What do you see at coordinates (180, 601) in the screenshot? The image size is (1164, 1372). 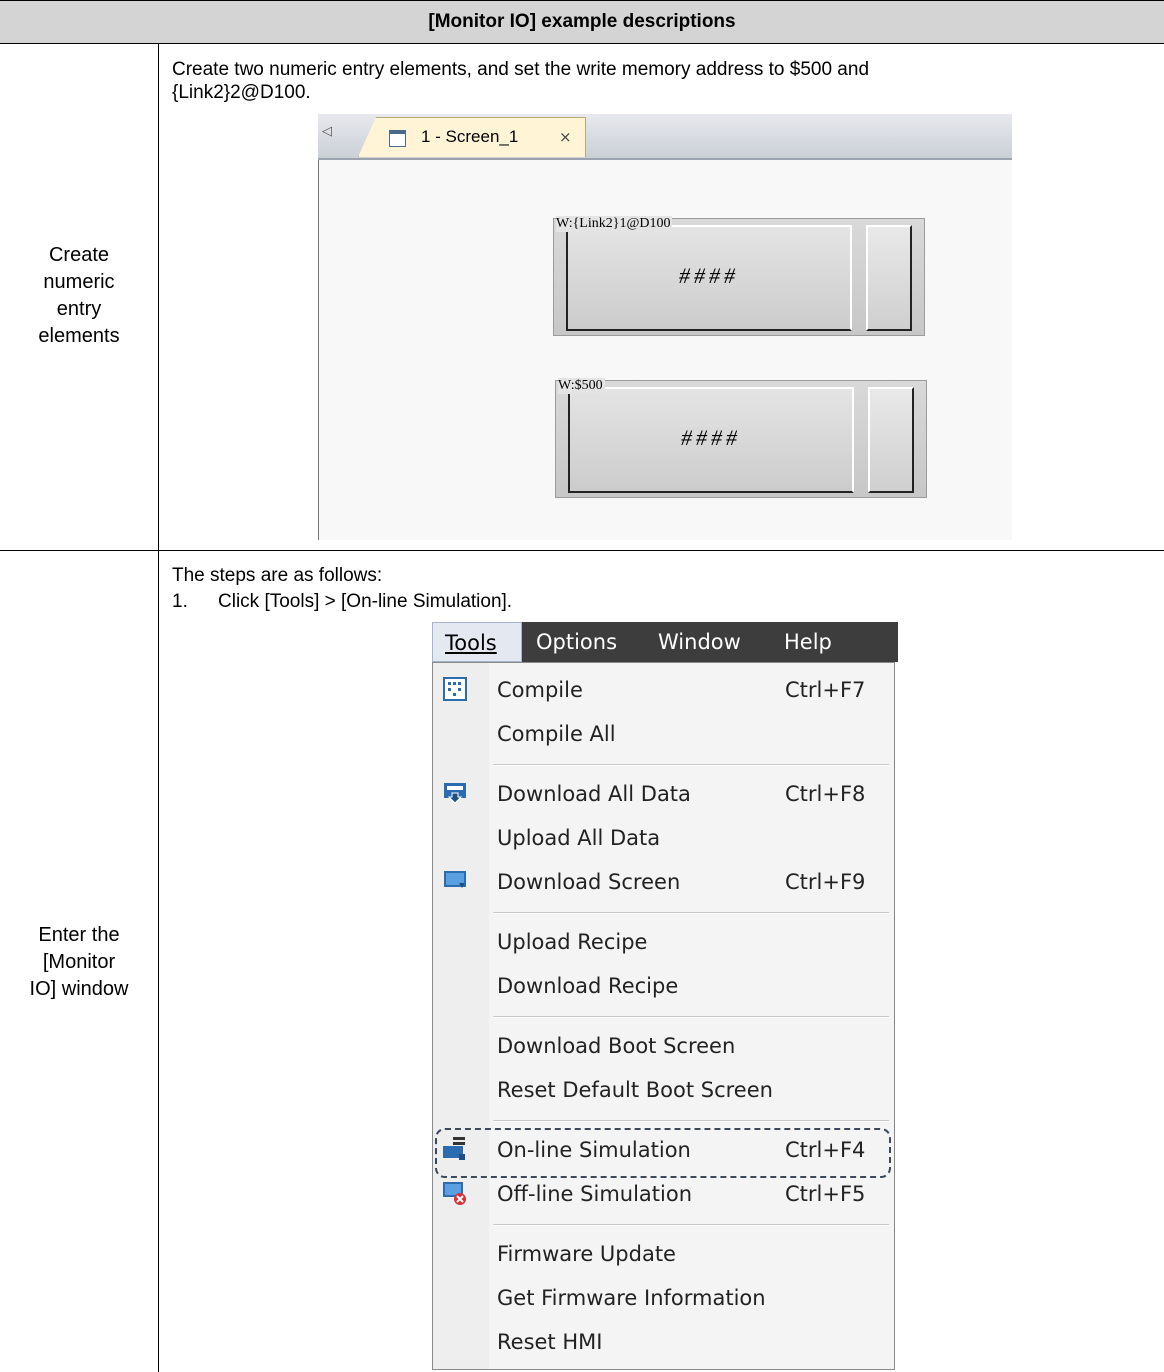 I see `step-number: 1.` at bounding box center [180, 601].